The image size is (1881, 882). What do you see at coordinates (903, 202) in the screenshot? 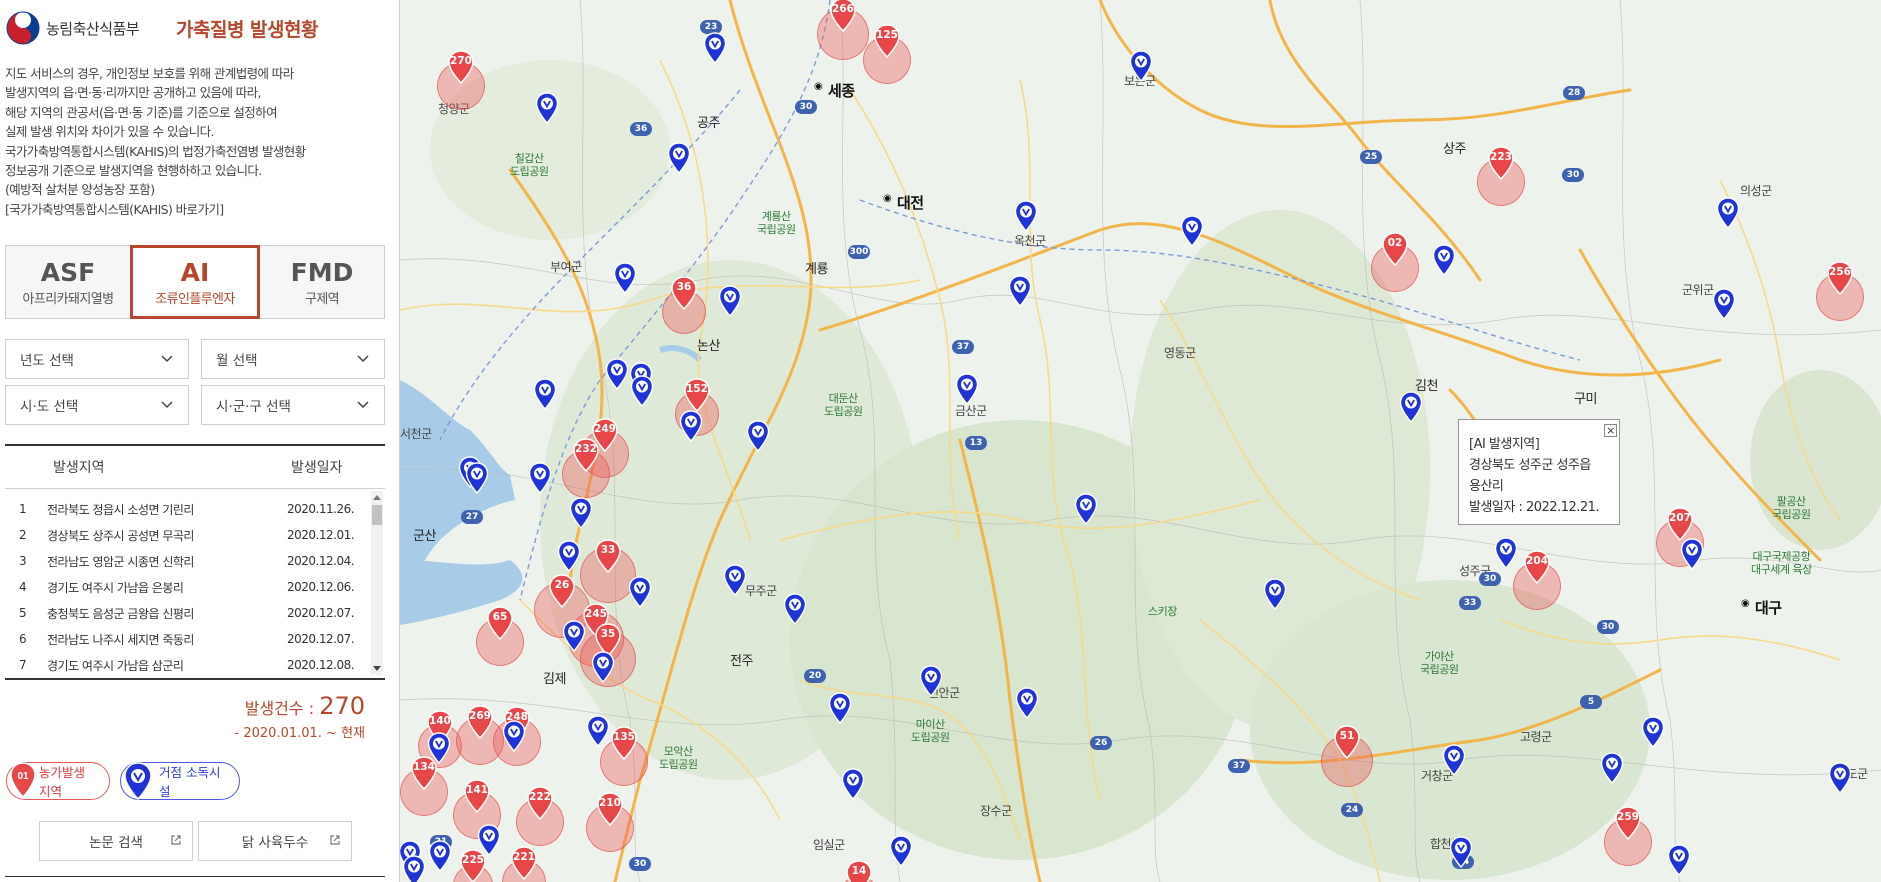
I see `map-place-label: ◉ 대전` at bounding box center [903, 202].